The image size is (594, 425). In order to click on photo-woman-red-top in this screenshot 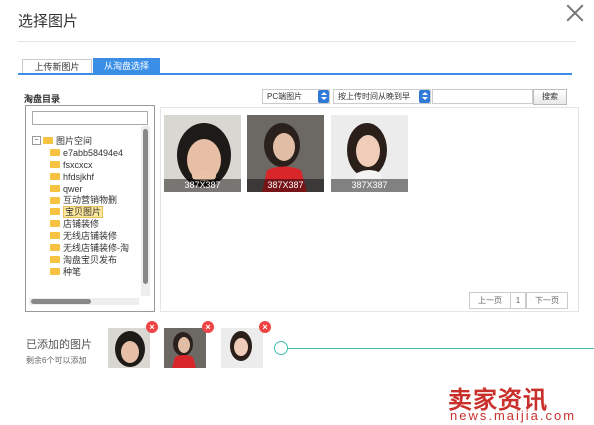, I will do `click(185, 348)`.